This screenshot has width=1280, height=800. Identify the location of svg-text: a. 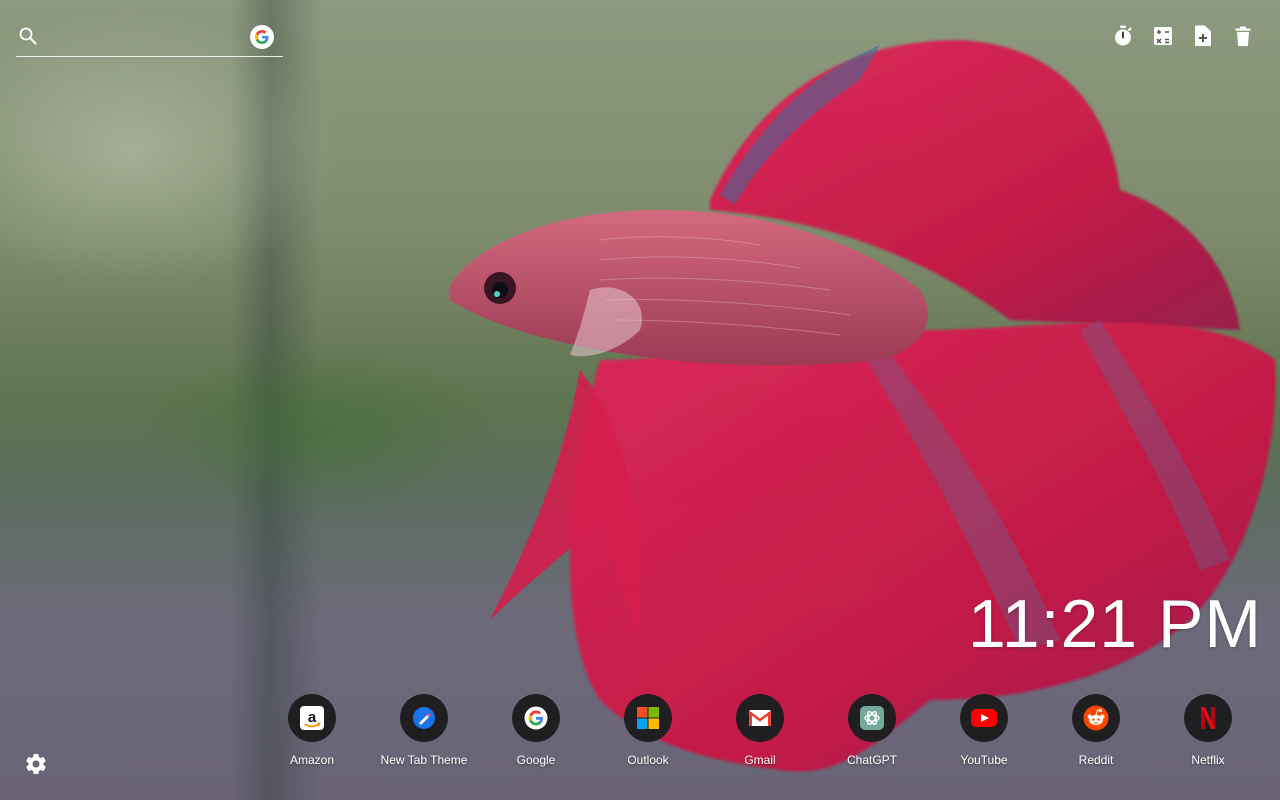
(312, 717).